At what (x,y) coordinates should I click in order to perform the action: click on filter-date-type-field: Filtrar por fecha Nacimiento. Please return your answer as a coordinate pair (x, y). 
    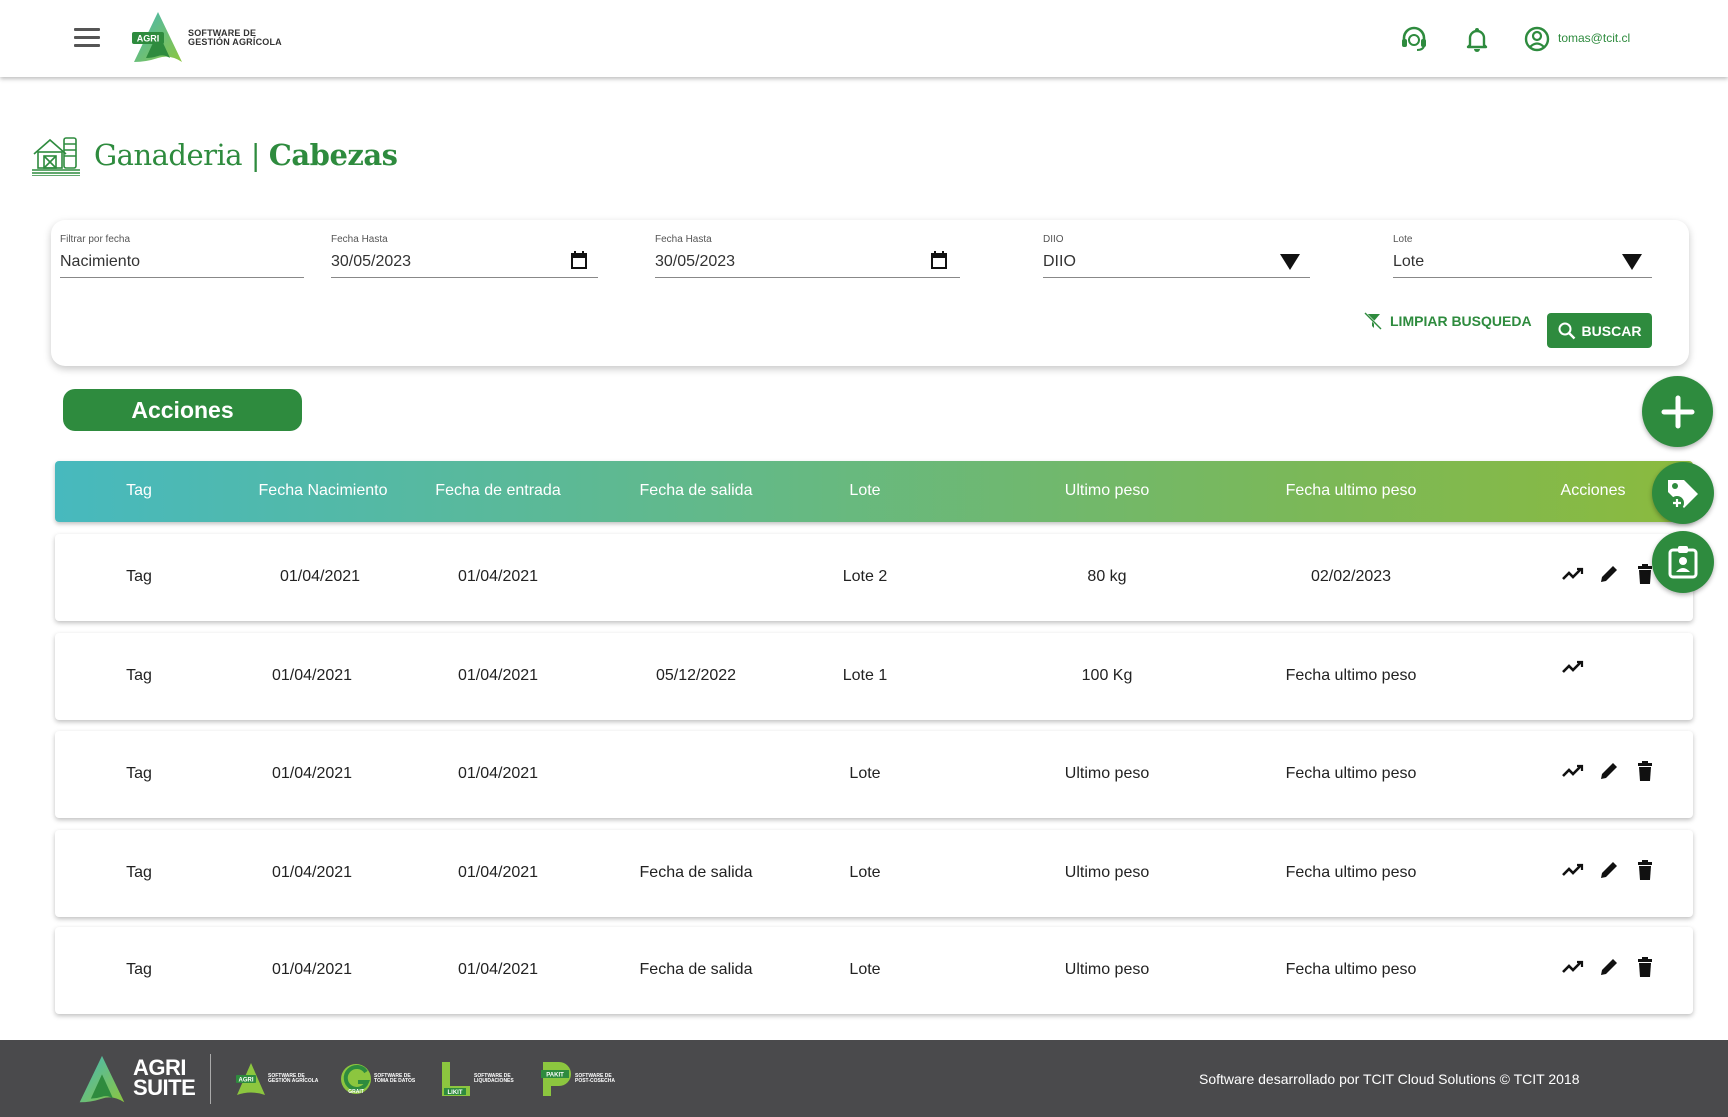
    Looking at the image, I should click on (182, 256).